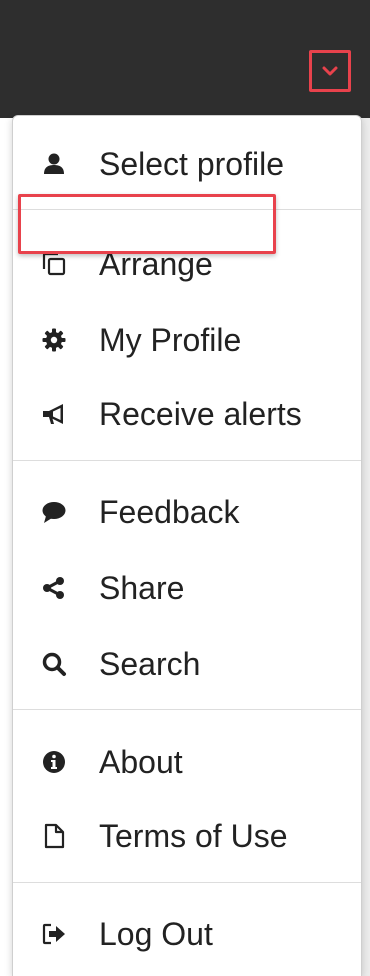  Describe the element at coordinates (200, 414) in the screenshot. I see `menu-item-label: Receive alerts` at that location.